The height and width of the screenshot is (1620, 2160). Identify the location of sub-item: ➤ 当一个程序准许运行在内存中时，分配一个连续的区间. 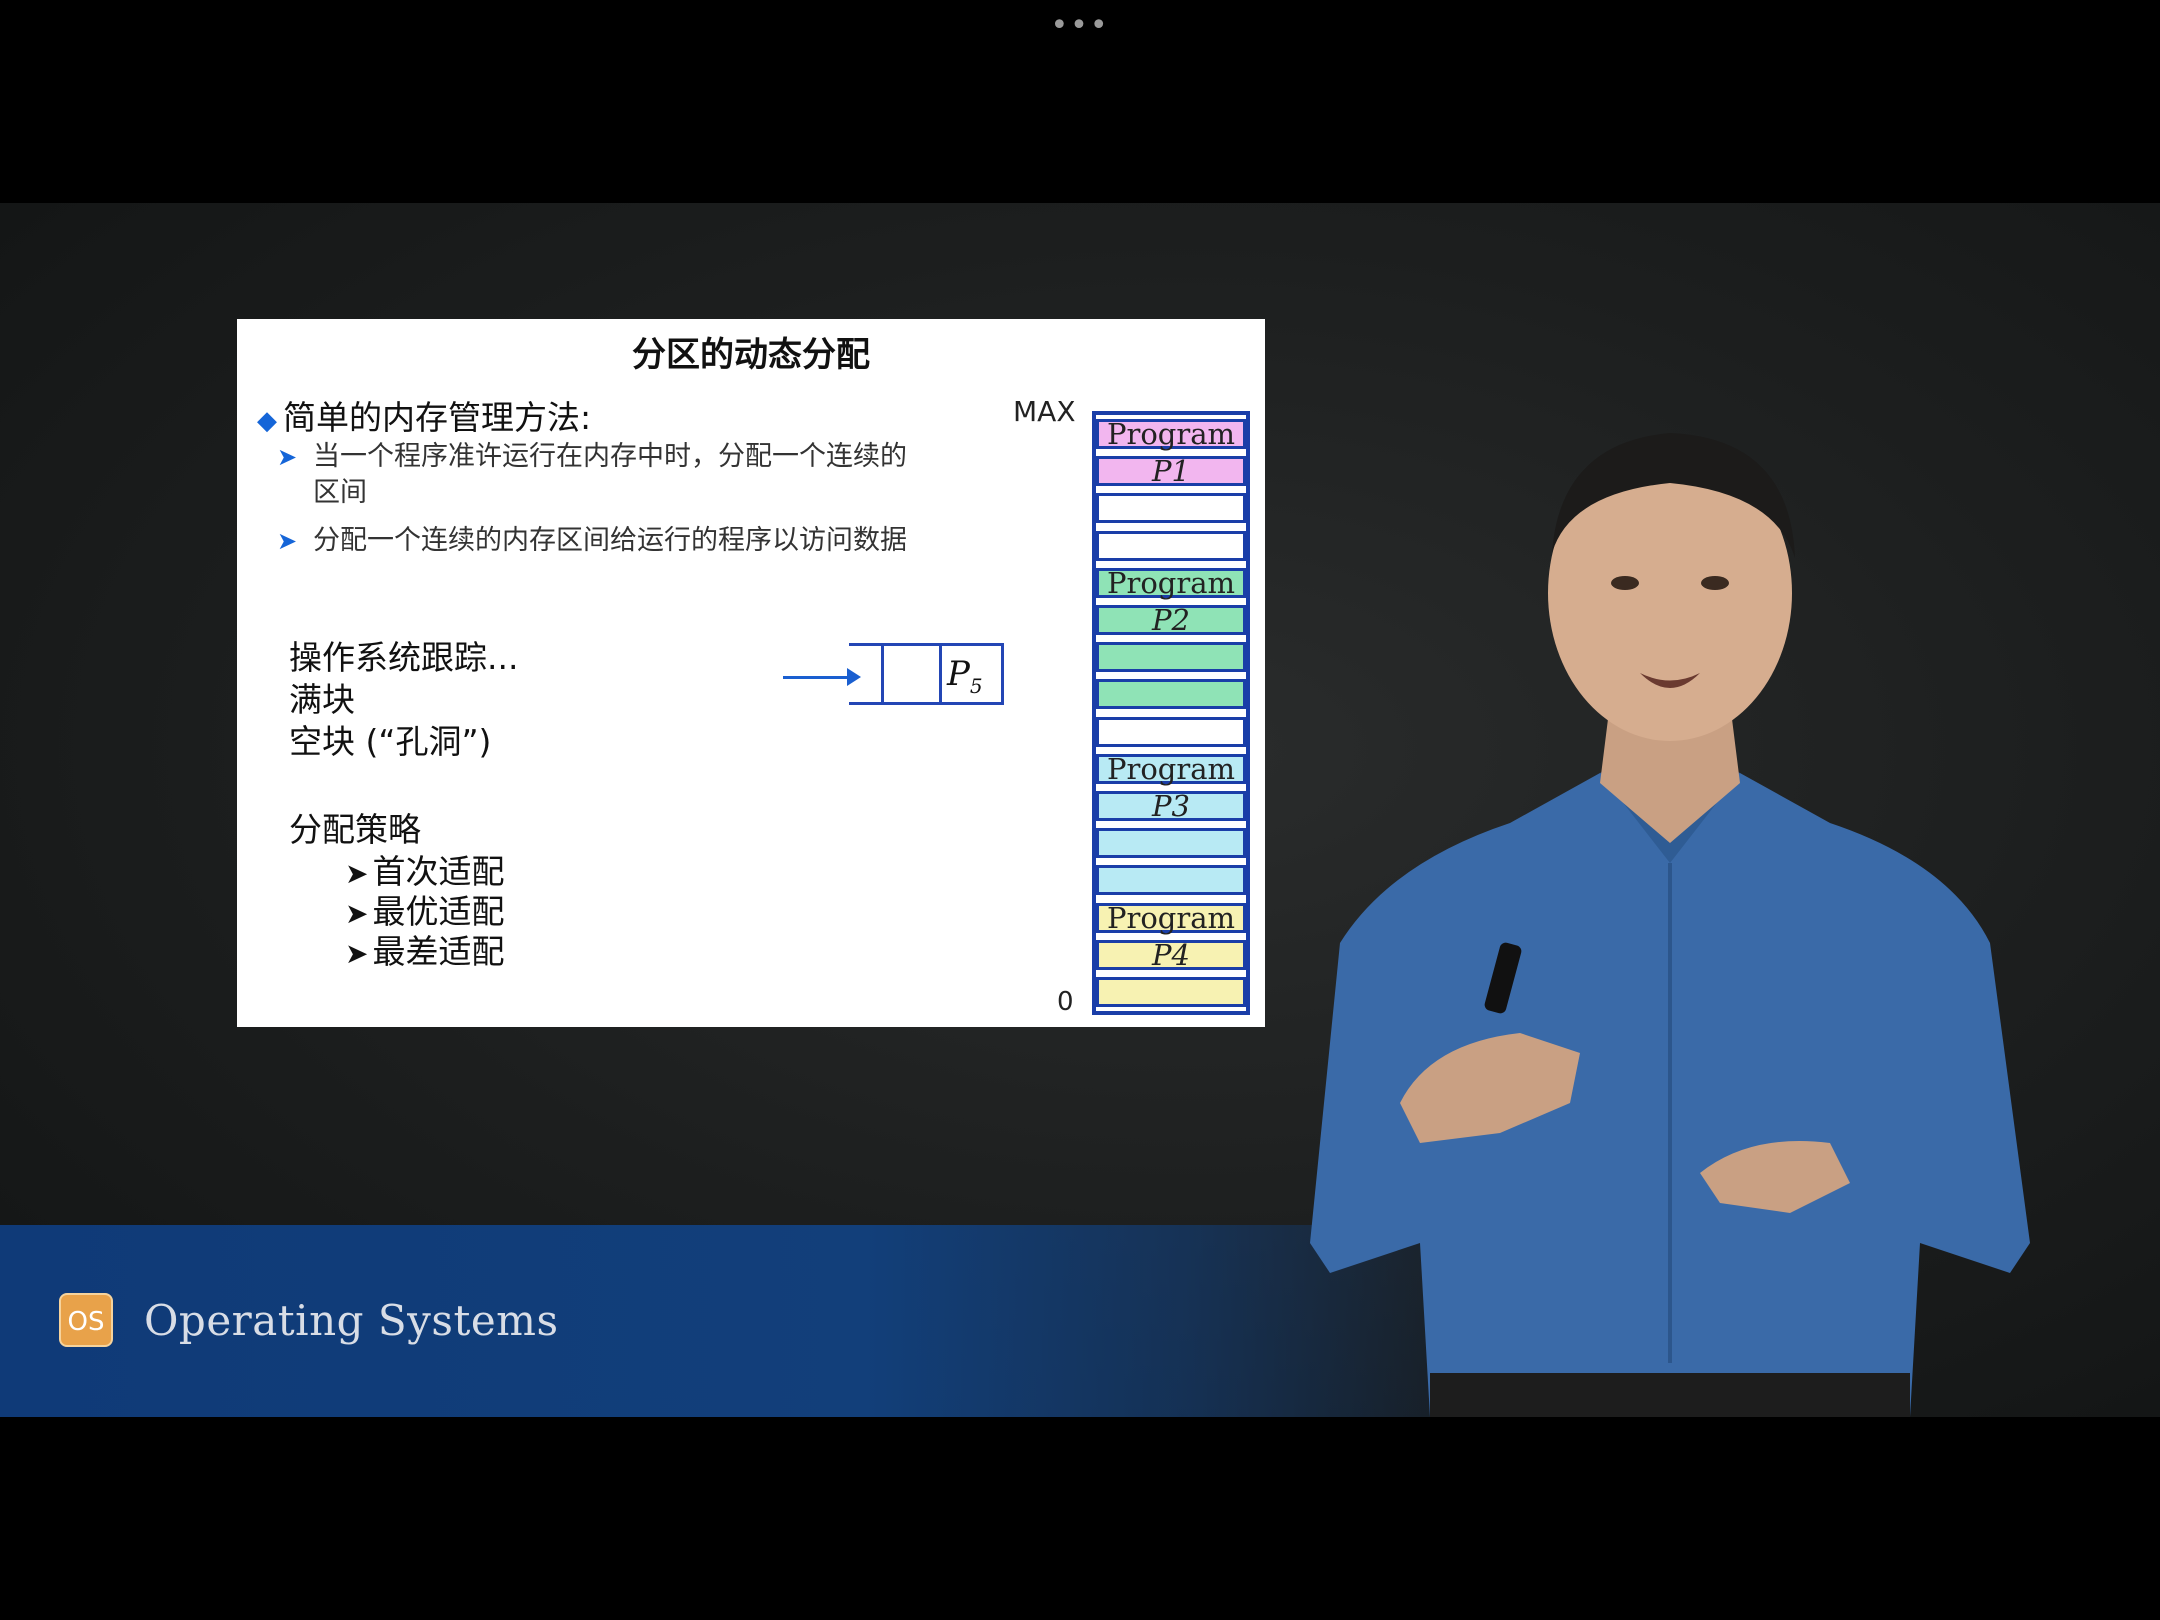
(600, 475).